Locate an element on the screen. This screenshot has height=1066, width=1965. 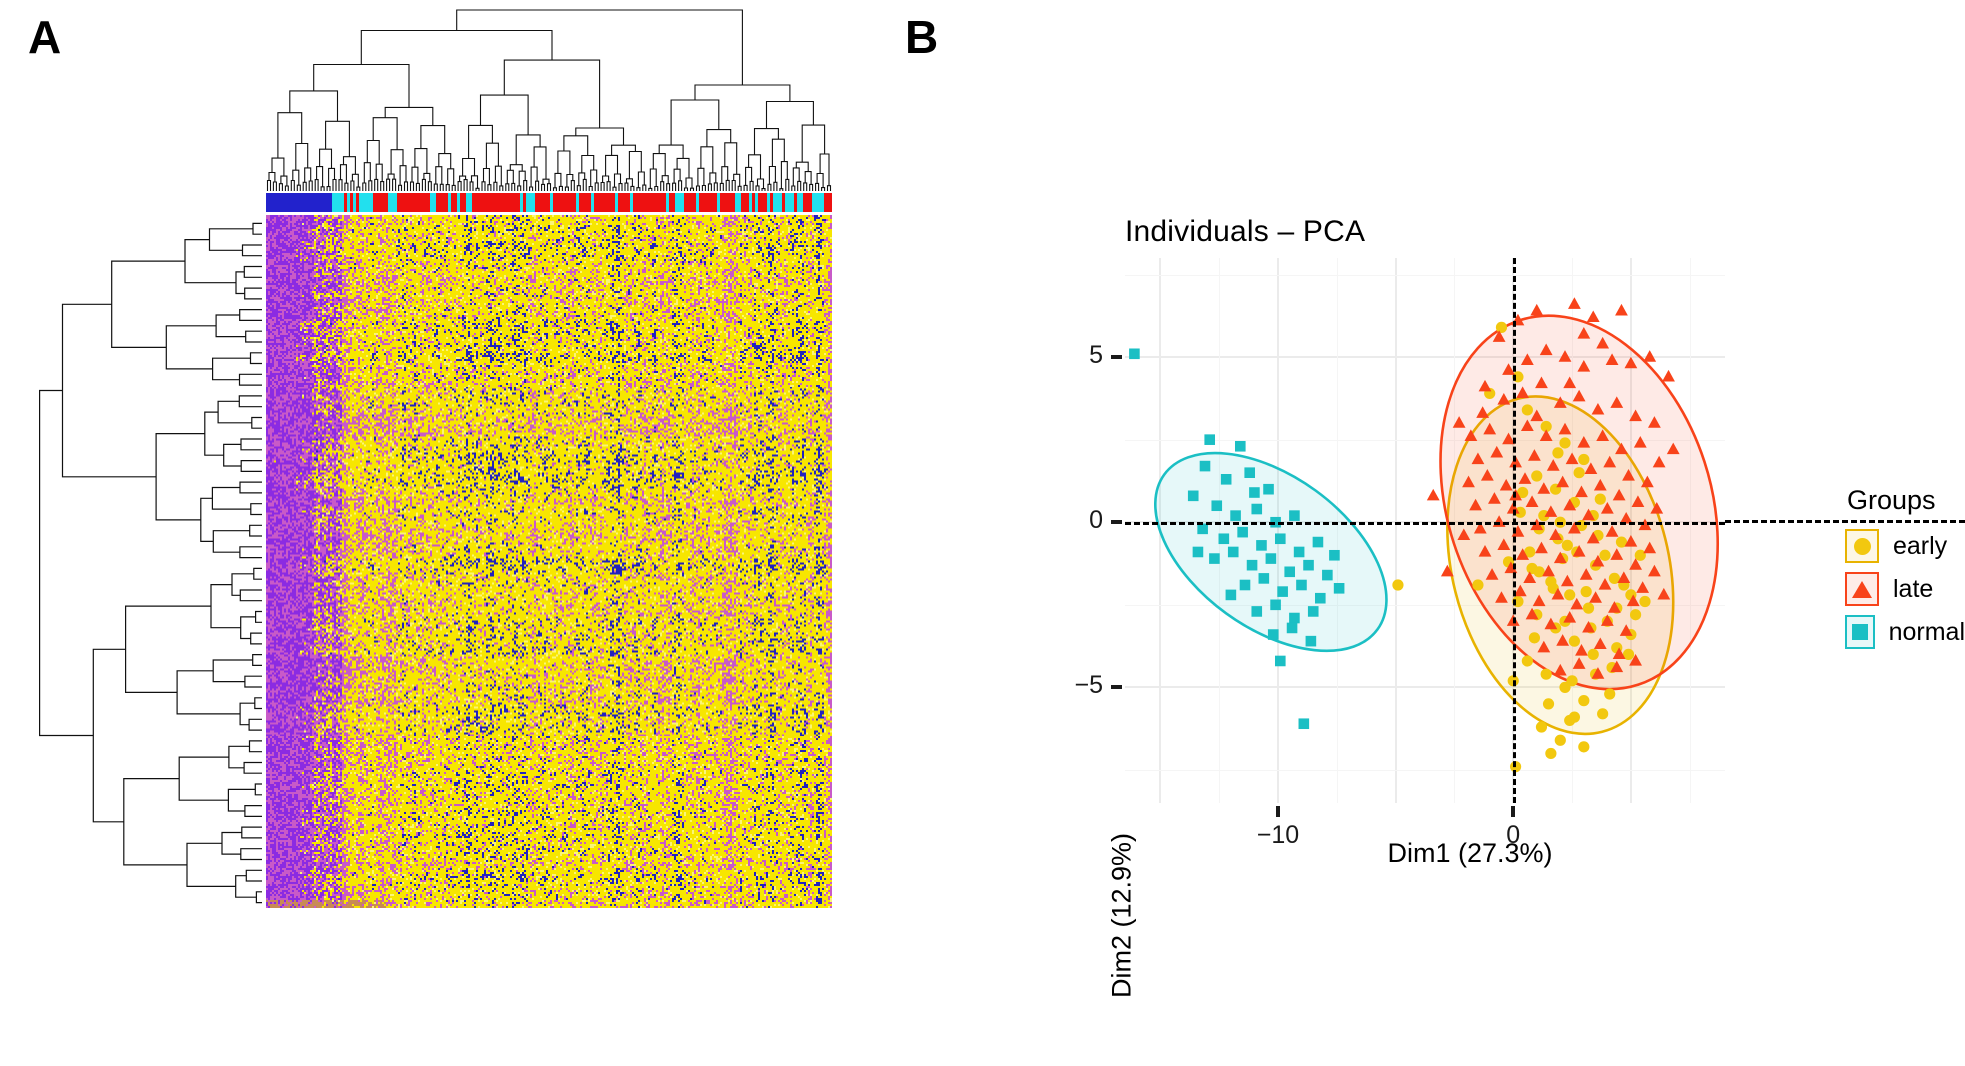
y-axis-title: Dim2 (12.9%) is located at coordinates (1121, 915).